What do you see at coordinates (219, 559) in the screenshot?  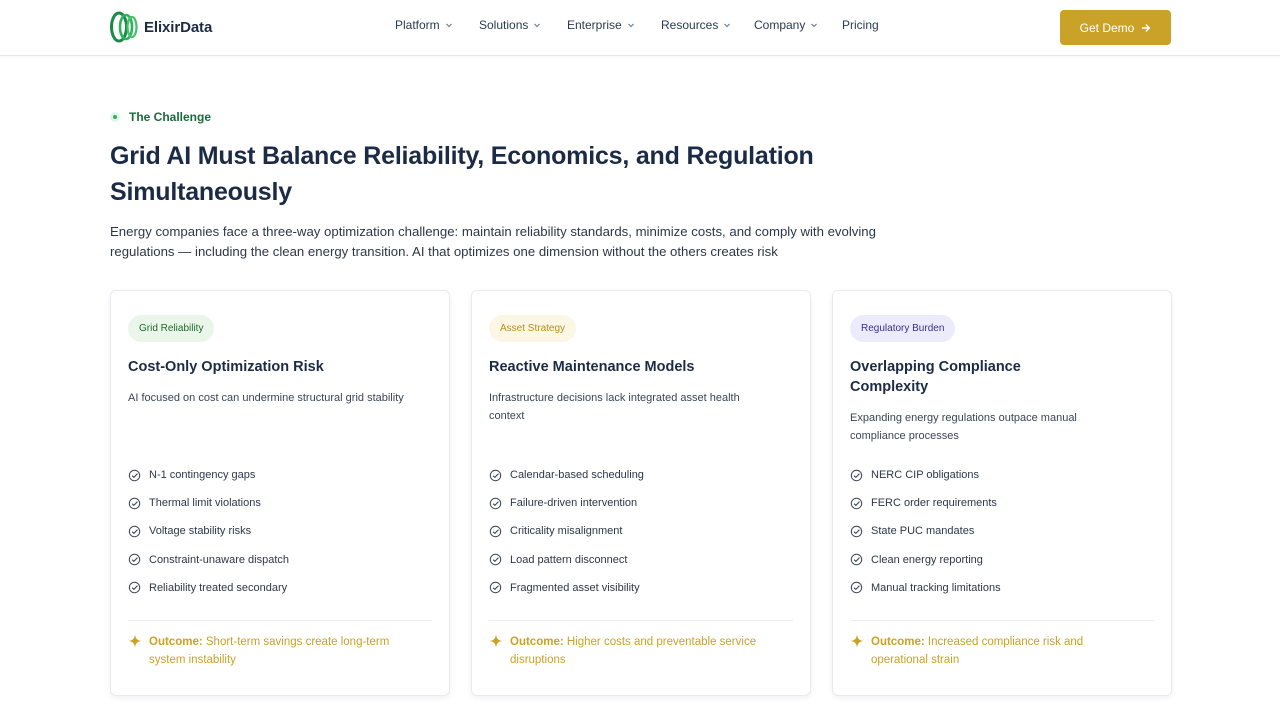 I see `list-item-label: Constraint-unaware dispatch` at bounding box center [219, 559].